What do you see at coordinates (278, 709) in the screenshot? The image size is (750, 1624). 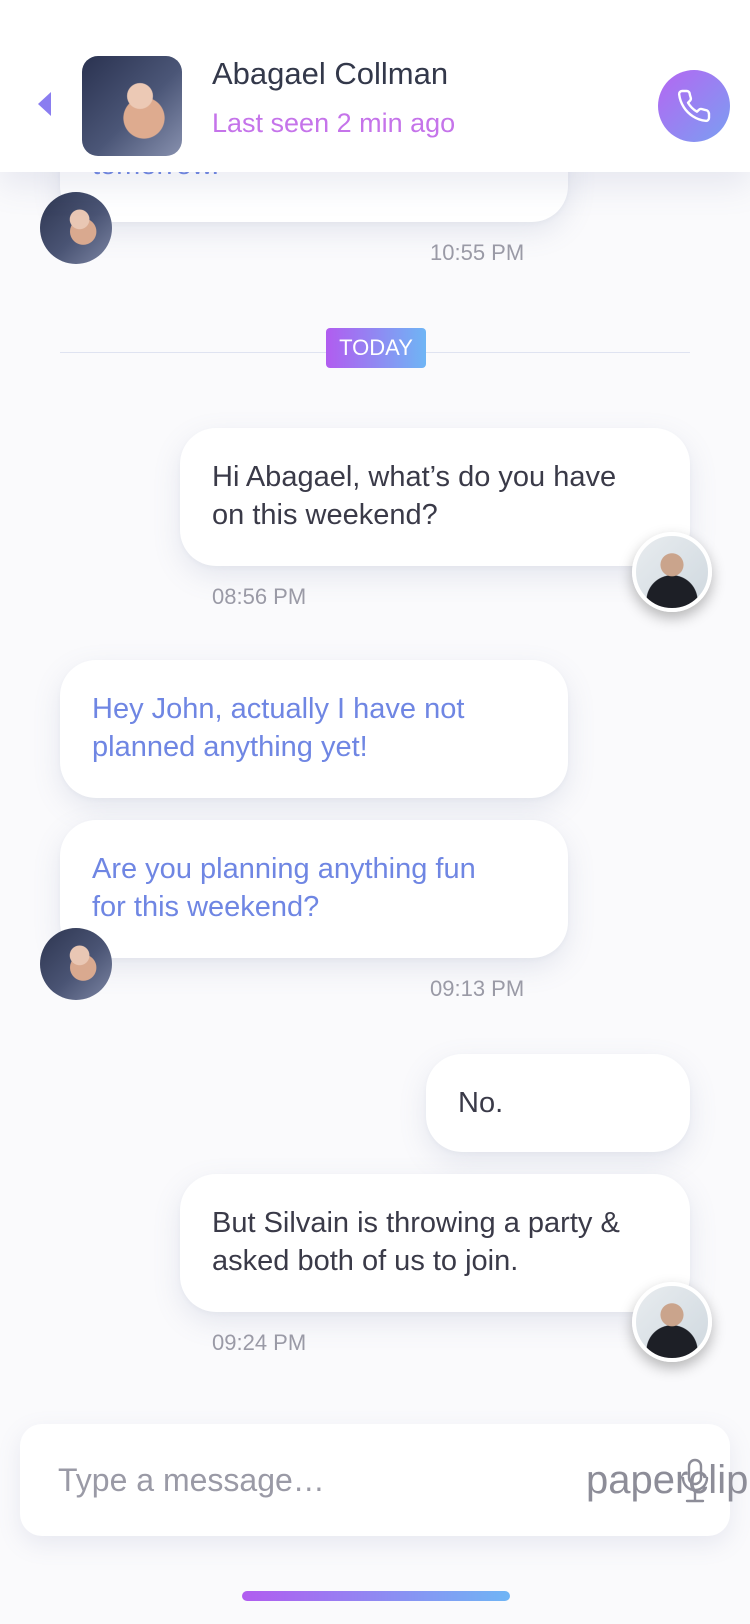 I see `message-text-line: Hey John, actually I have not` at bounding box center [278, 709].